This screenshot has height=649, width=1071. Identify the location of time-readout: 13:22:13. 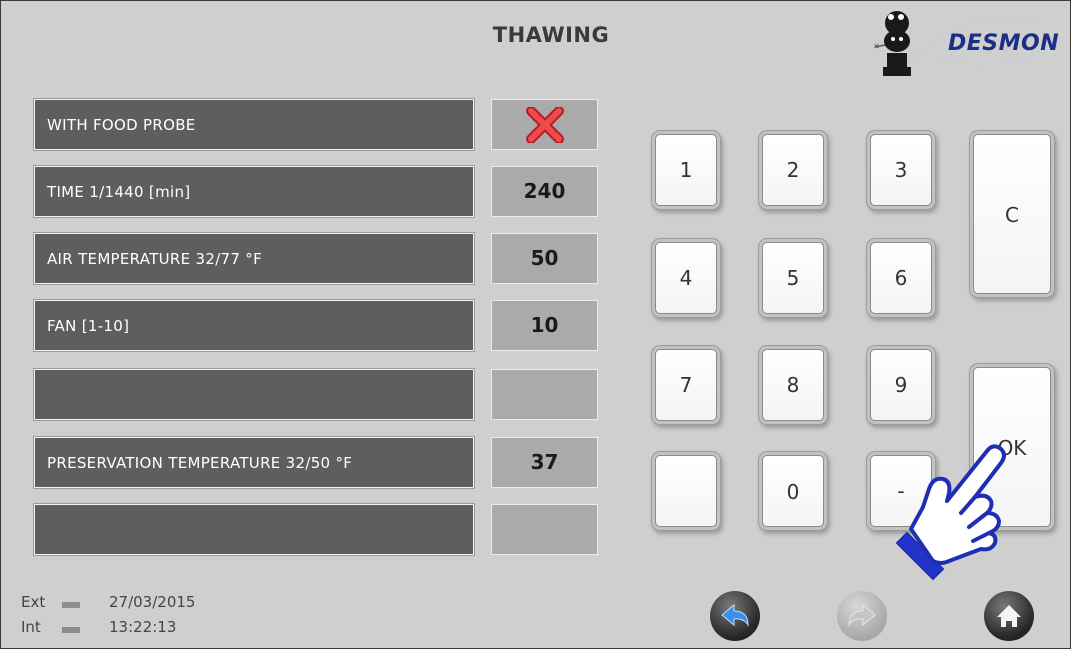
(143, 627).